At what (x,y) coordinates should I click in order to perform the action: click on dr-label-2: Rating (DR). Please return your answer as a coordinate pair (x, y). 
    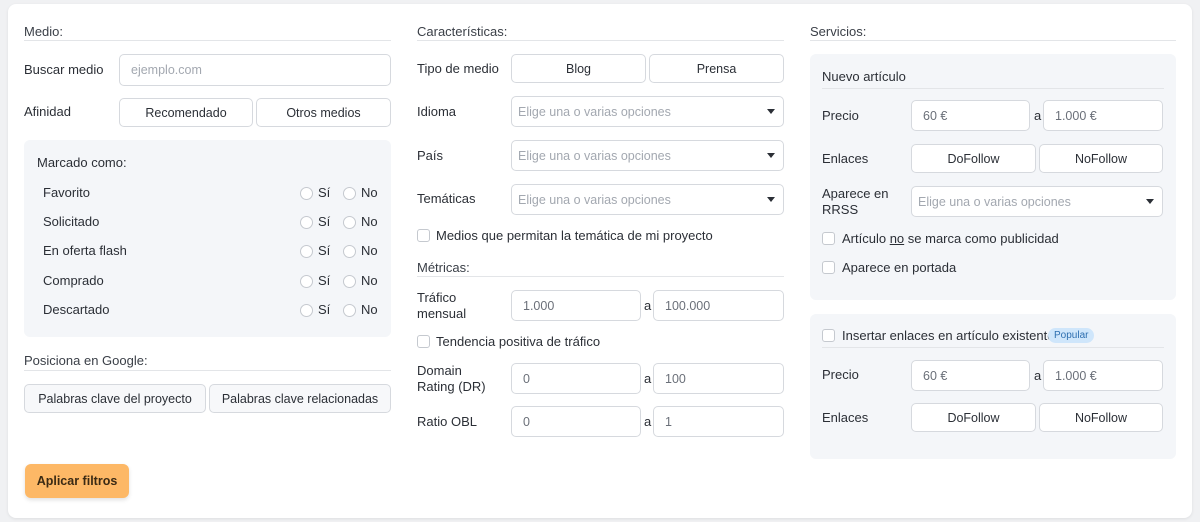
    Looking at the image, I should click on (451, 386).